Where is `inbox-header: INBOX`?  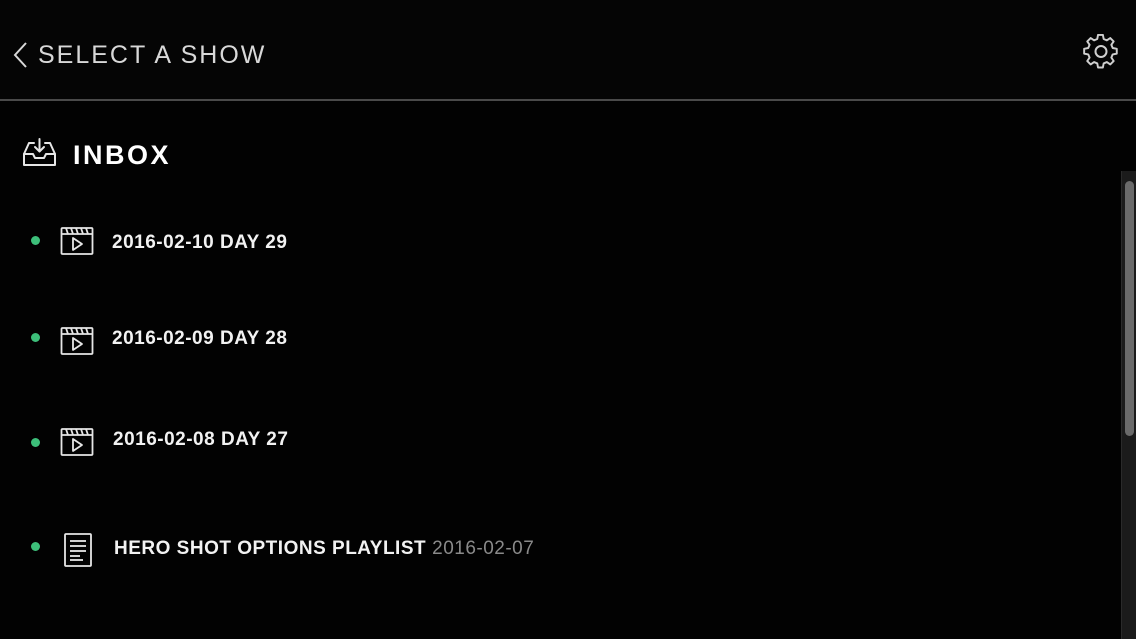 inbox-header: INBOX is located at coordinates (96, 155).